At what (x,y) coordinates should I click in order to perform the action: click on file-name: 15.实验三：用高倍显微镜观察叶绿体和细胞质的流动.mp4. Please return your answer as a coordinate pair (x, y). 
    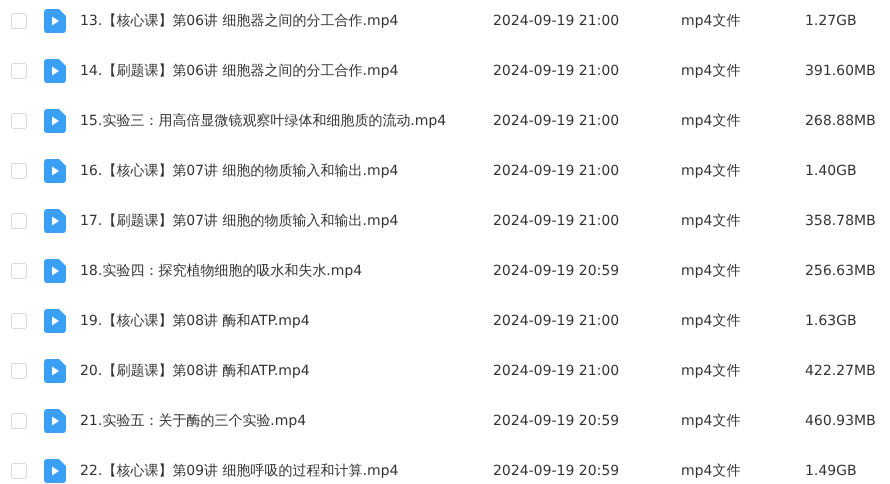
    Looking at the image, I should click on (286, 121).